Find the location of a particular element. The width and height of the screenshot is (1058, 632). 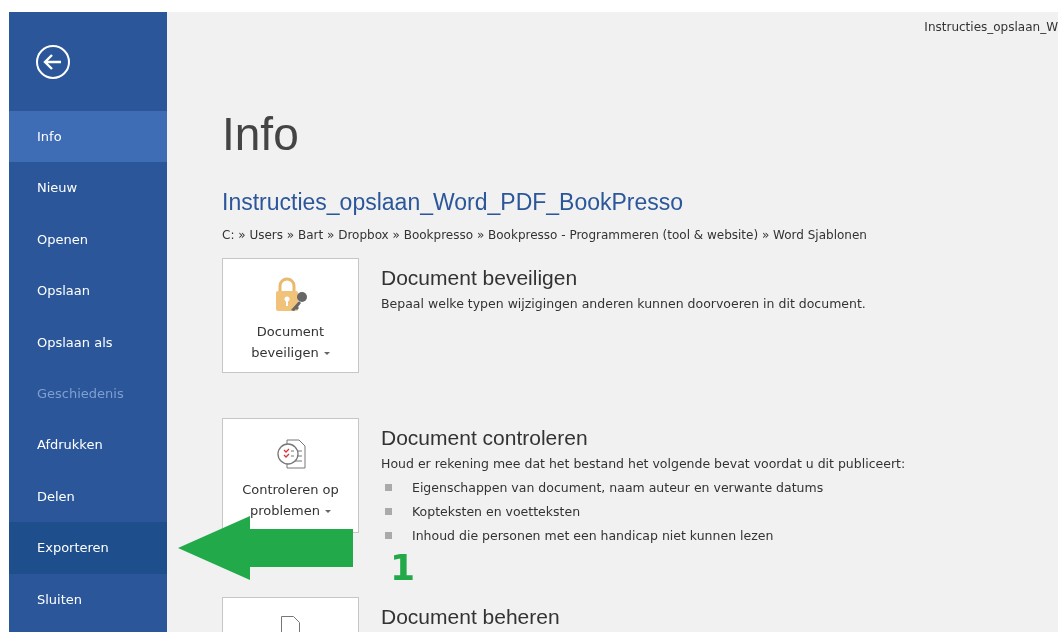

action-button: Document beveiligen is located at coordinates (290, 315).